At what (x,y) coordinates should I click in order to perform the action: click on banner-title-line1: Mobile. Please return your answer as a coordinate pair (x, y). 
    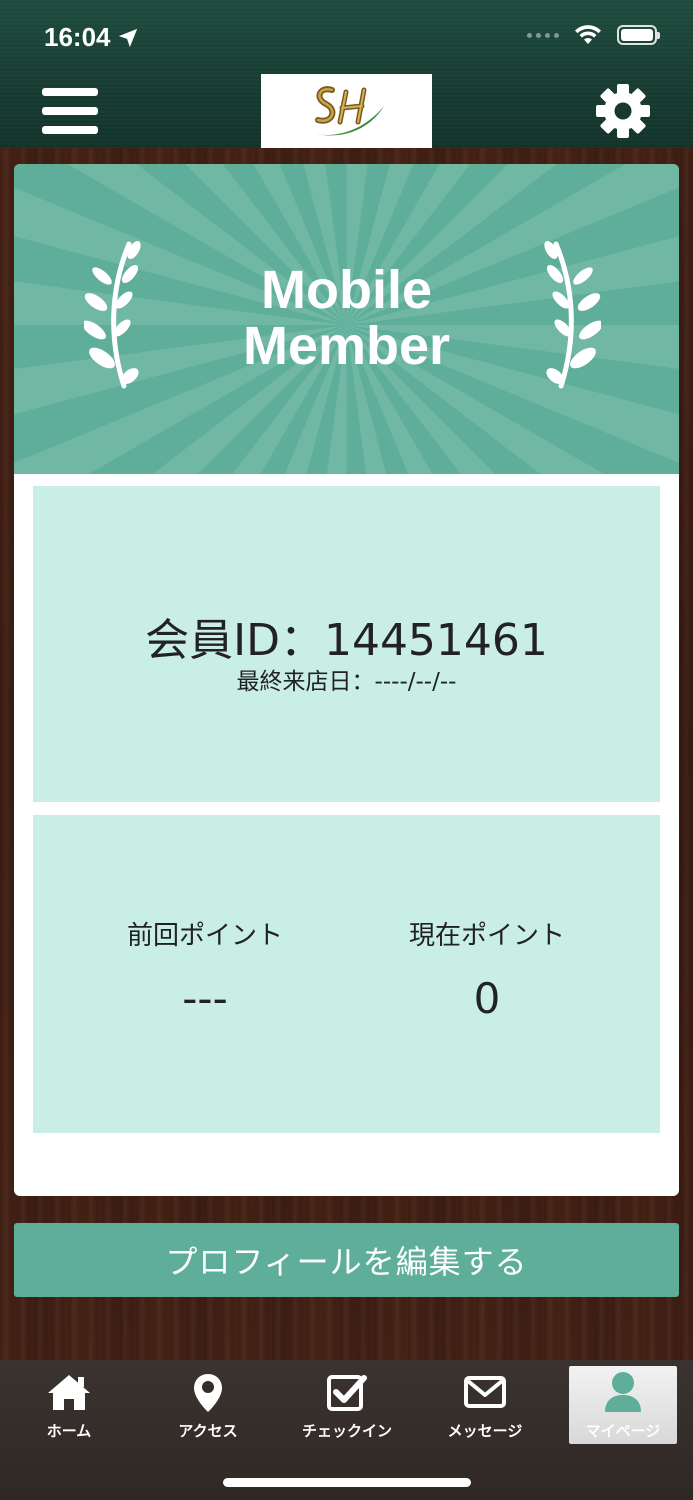
    Looking at the image, I should click on (346, 290).